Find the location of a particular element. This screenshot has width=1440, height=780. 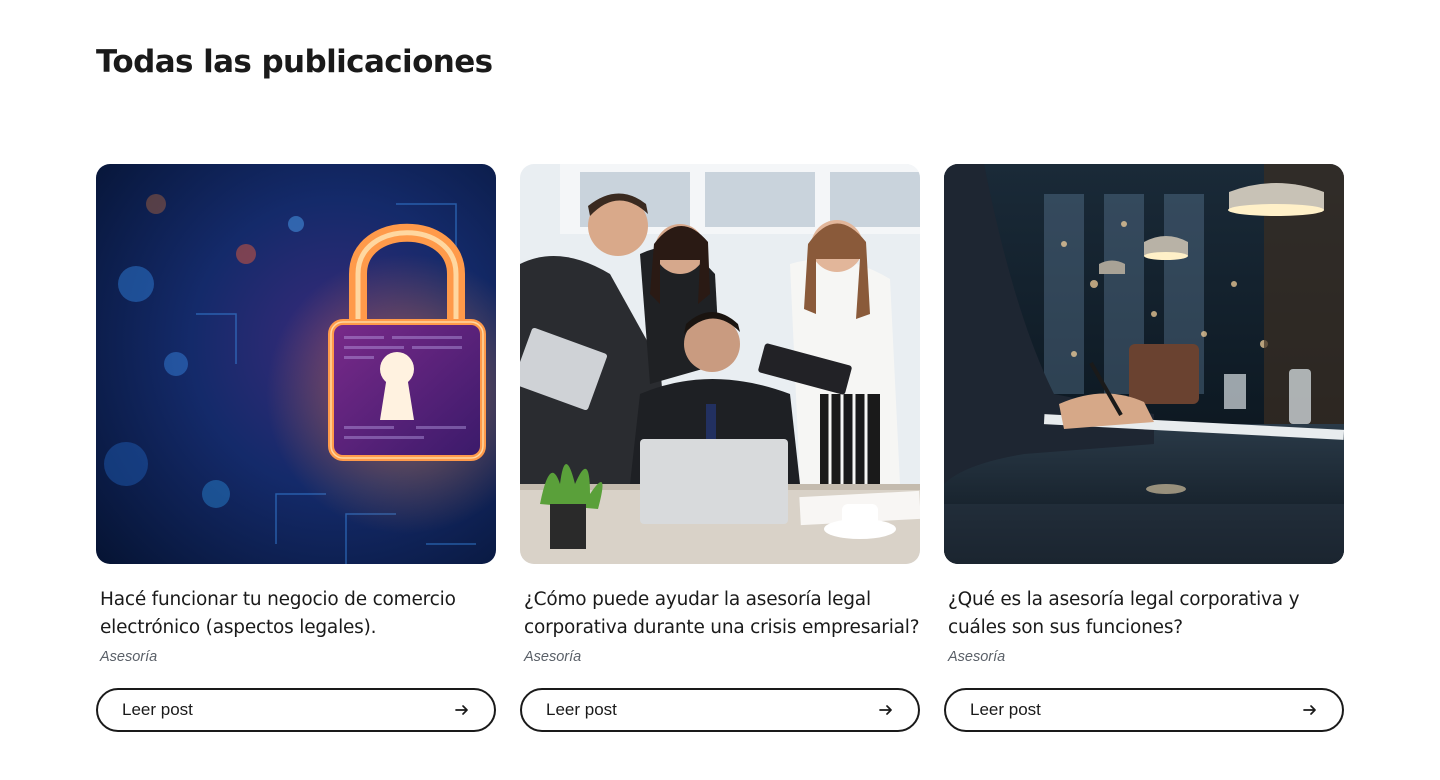

post-image-cybersecurity is located at coordinates (296, 364).